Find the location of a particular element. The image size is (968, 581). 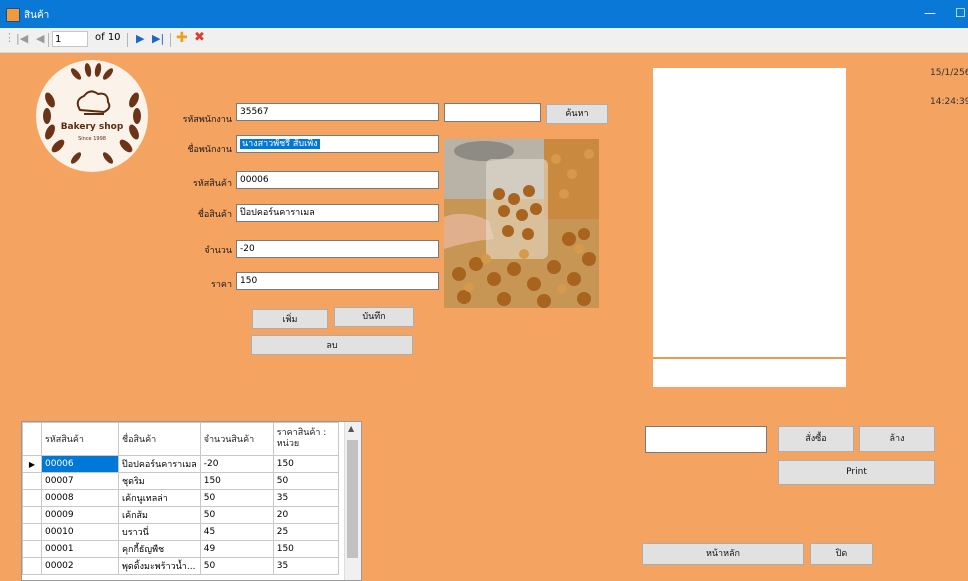

search-input is located at coordinates (492, 112).